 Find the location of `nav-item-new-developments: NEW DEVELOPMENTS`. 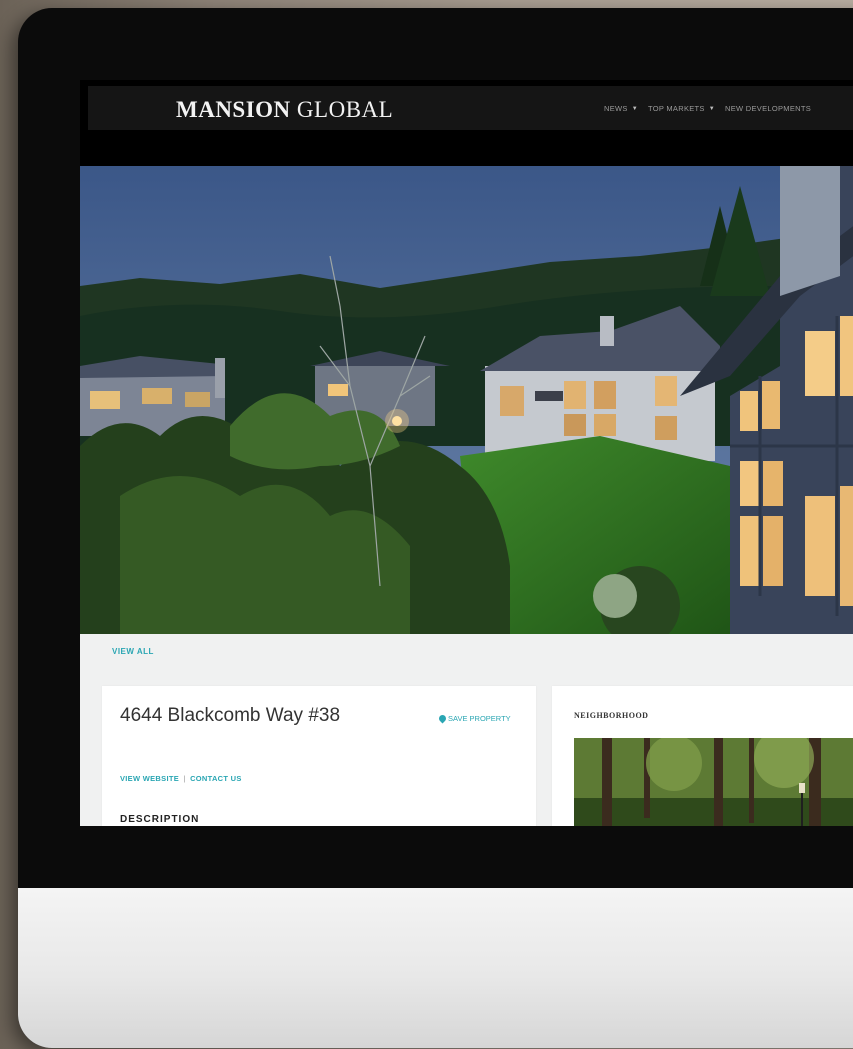

nav-item-new-developments: NEW DEVELOPMENTS is located at coordinates (768, 108).